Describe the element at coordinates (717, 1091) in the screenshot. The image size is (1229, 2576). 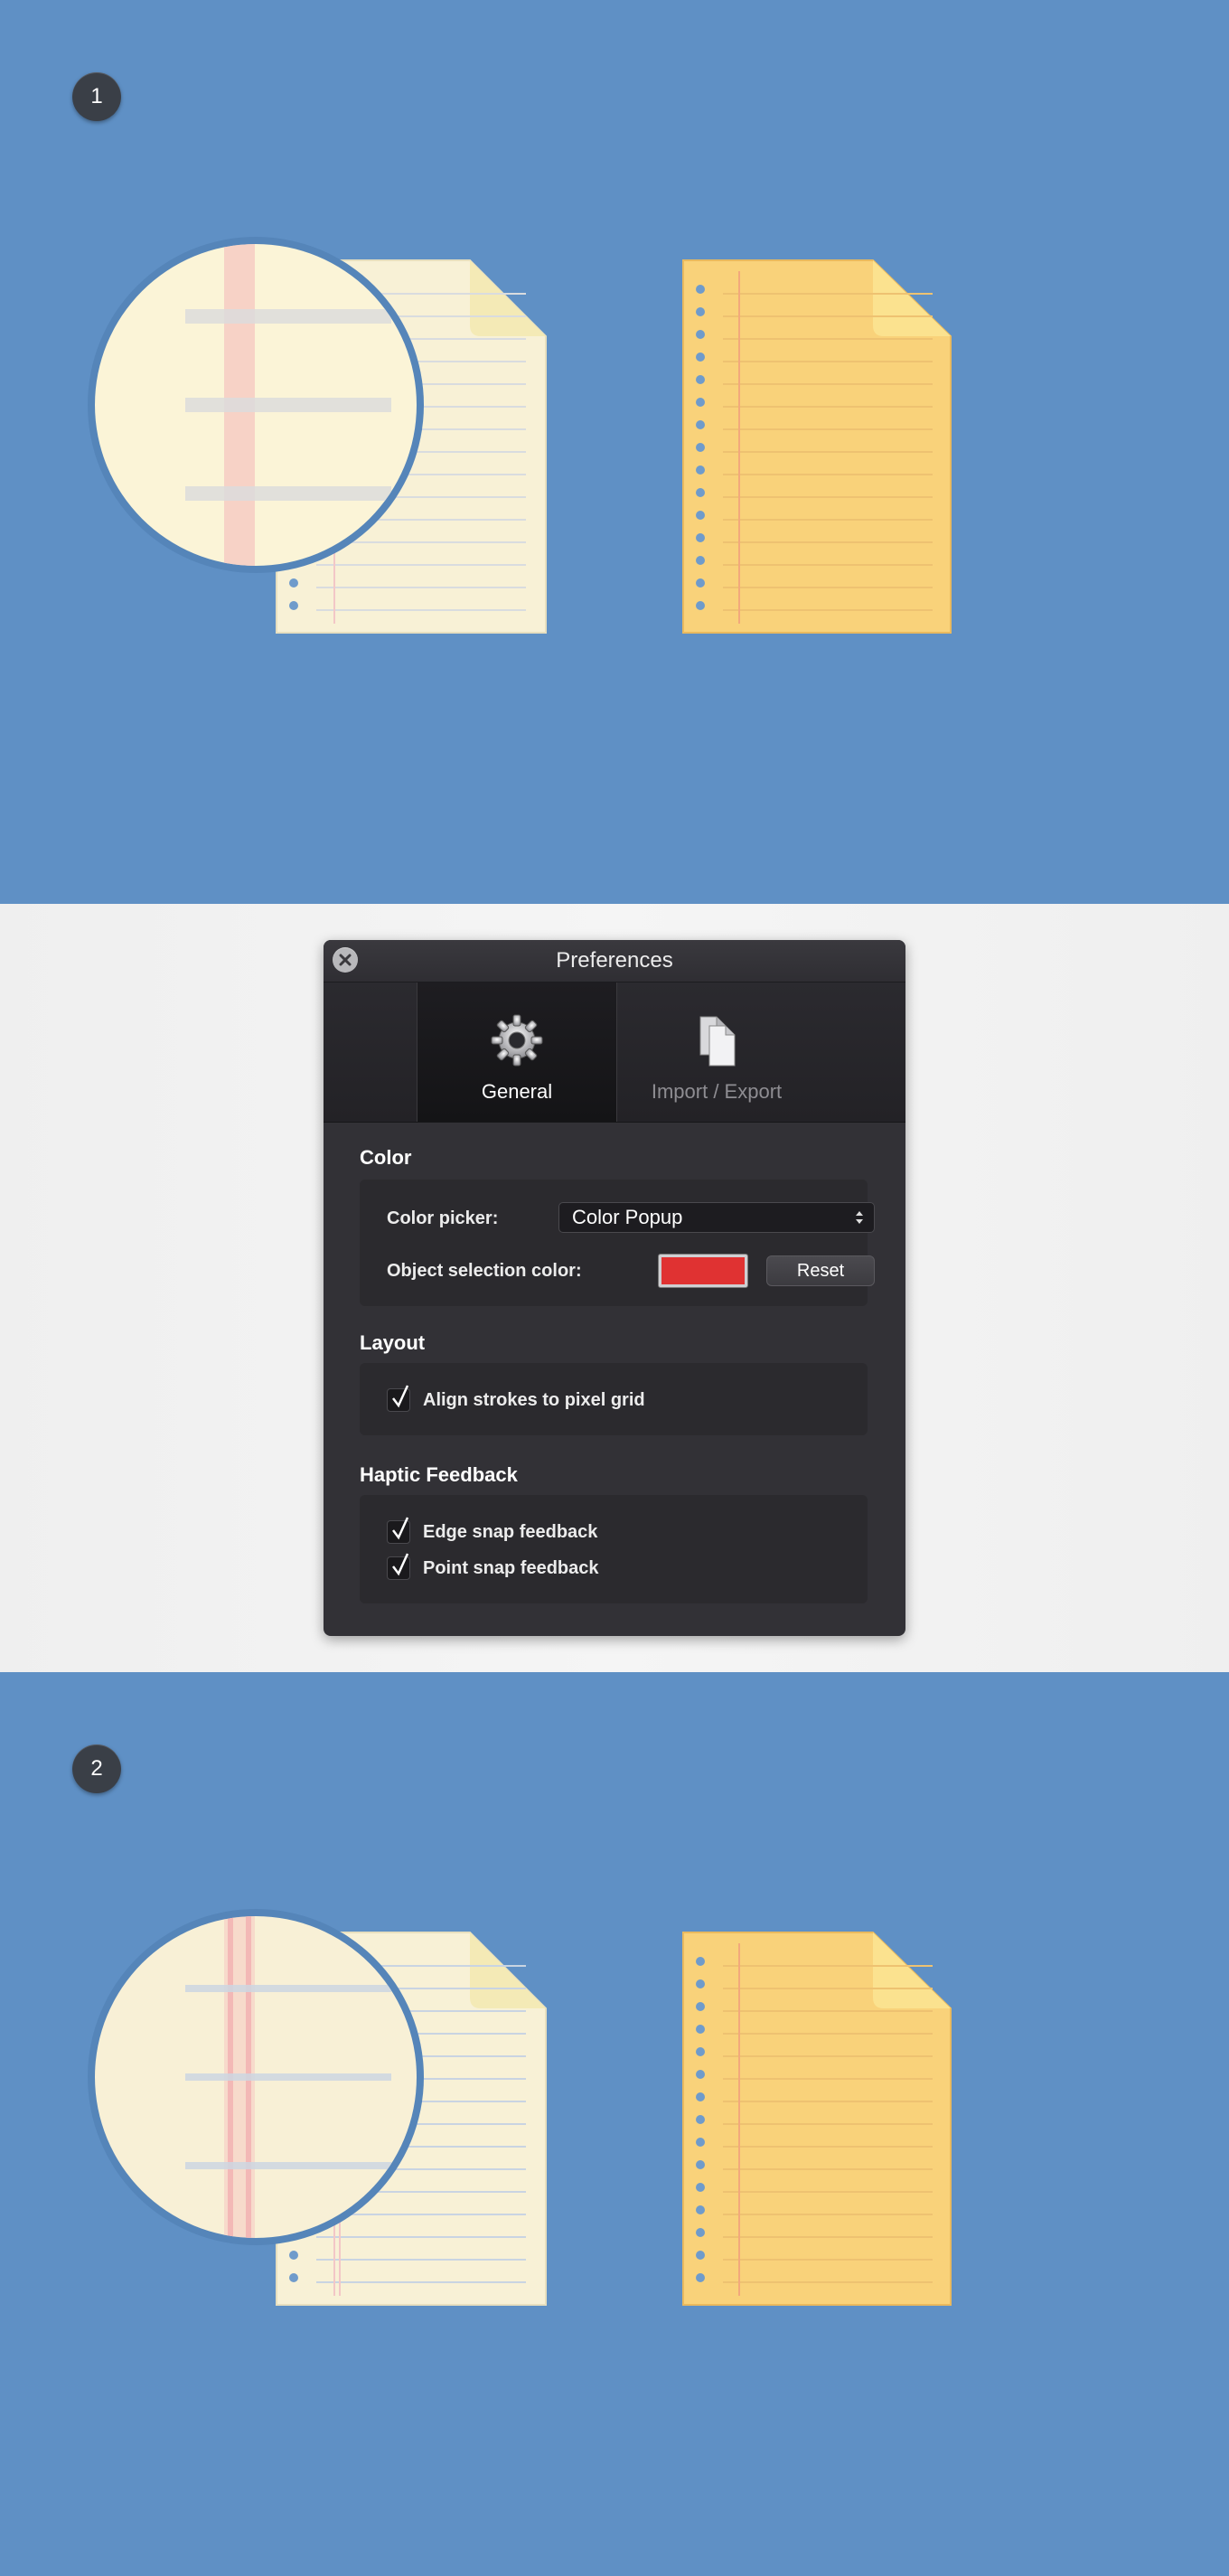
I see `tab-import-export-label: Import / Export` at that location.